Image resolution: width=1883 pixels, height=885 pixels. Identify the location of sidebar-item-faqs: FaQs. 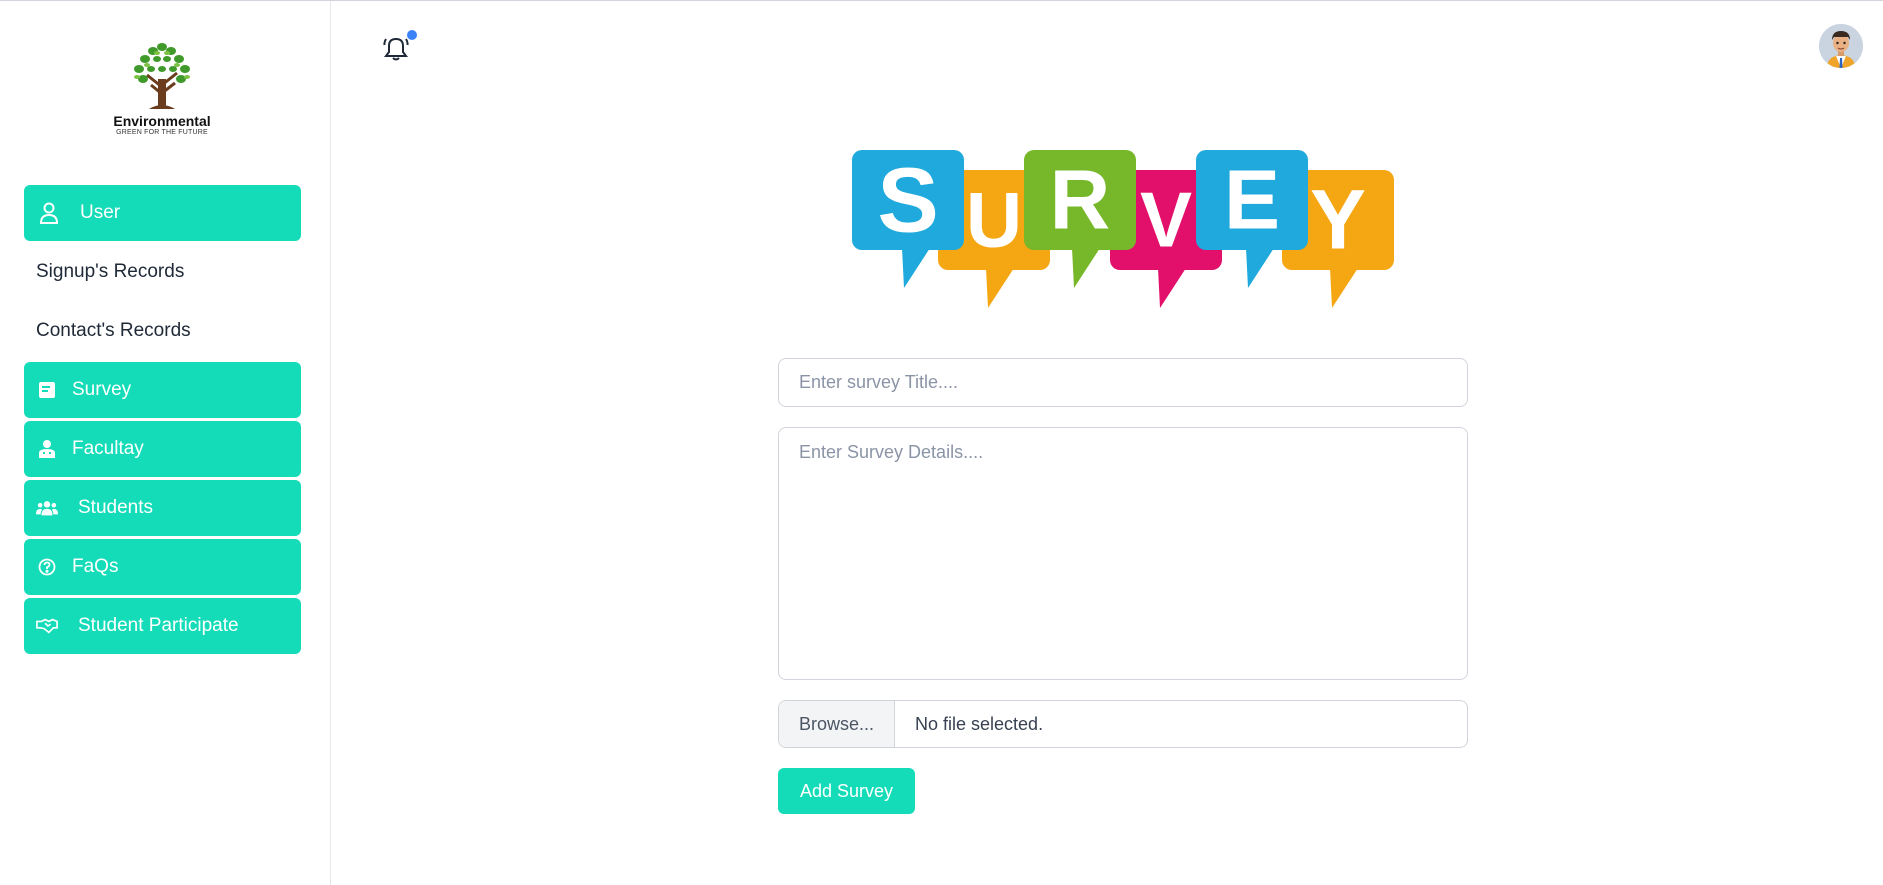
(162, 567).